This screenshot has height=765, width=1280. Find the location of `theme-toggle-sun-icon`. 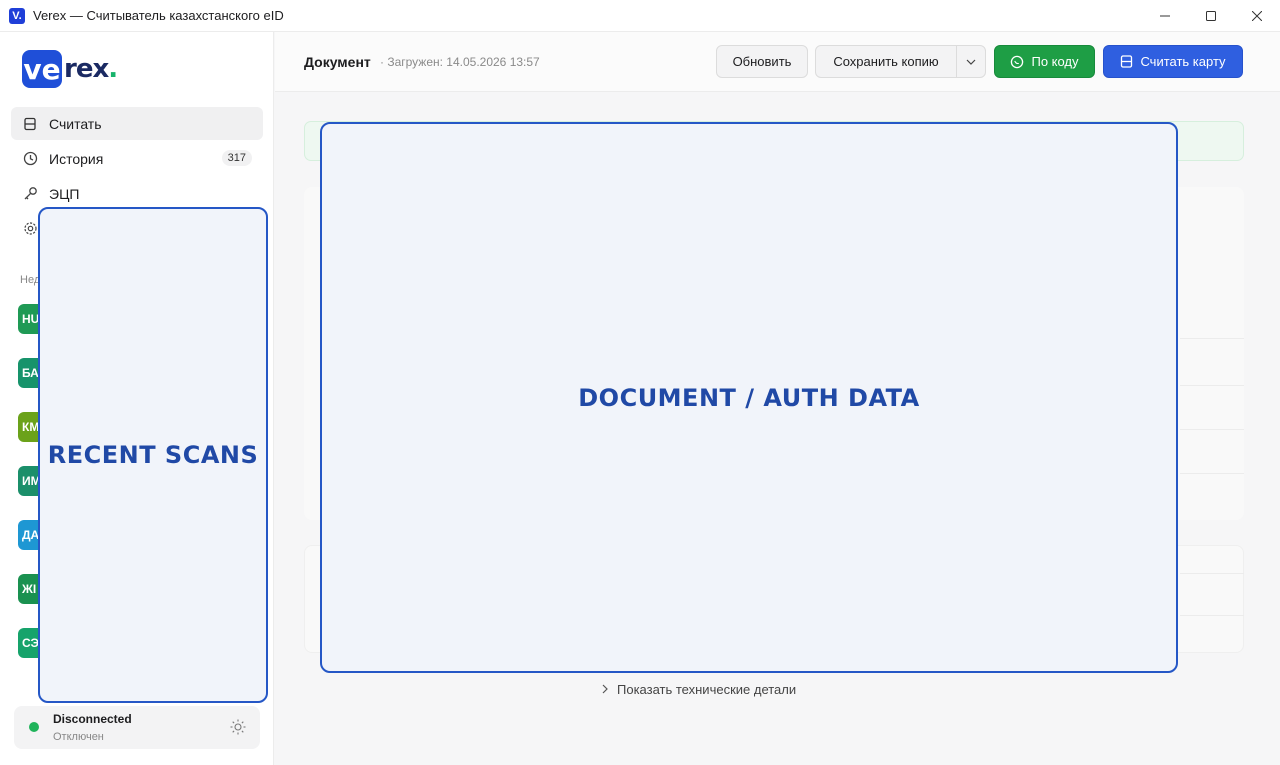

theme-toggle-sun-icon is located at coordinates (238, 729).